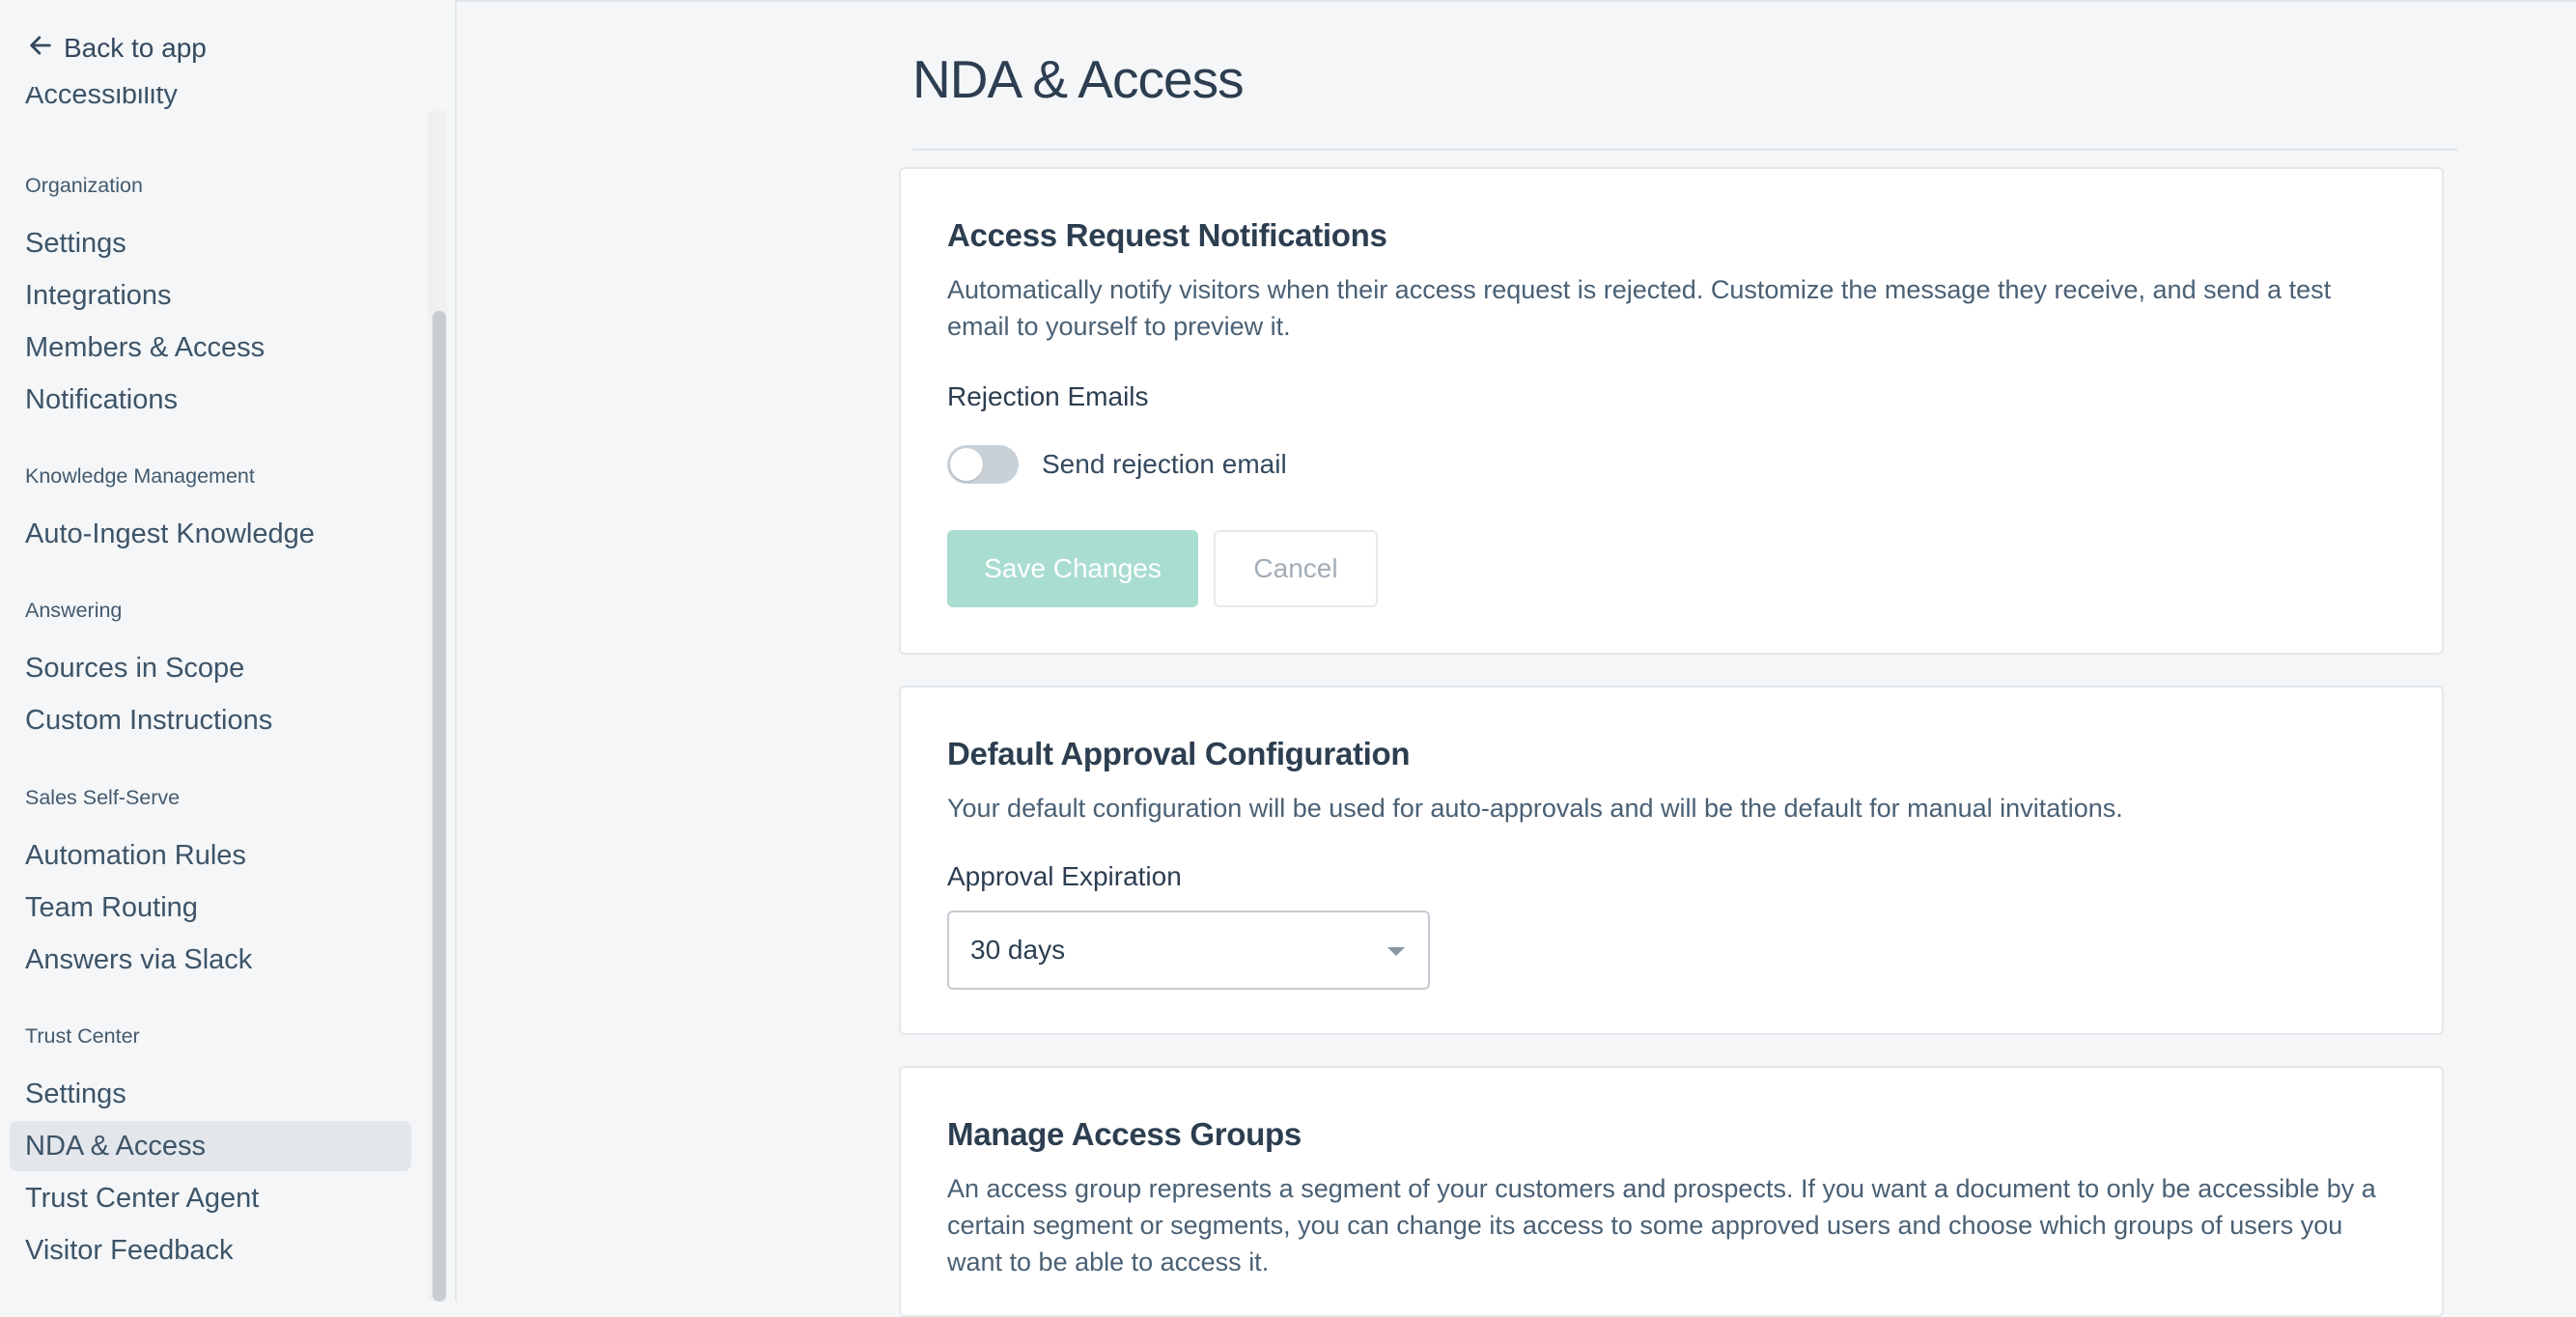  I want to click on toggle-label: Send rejection email, so click(1164, 464).